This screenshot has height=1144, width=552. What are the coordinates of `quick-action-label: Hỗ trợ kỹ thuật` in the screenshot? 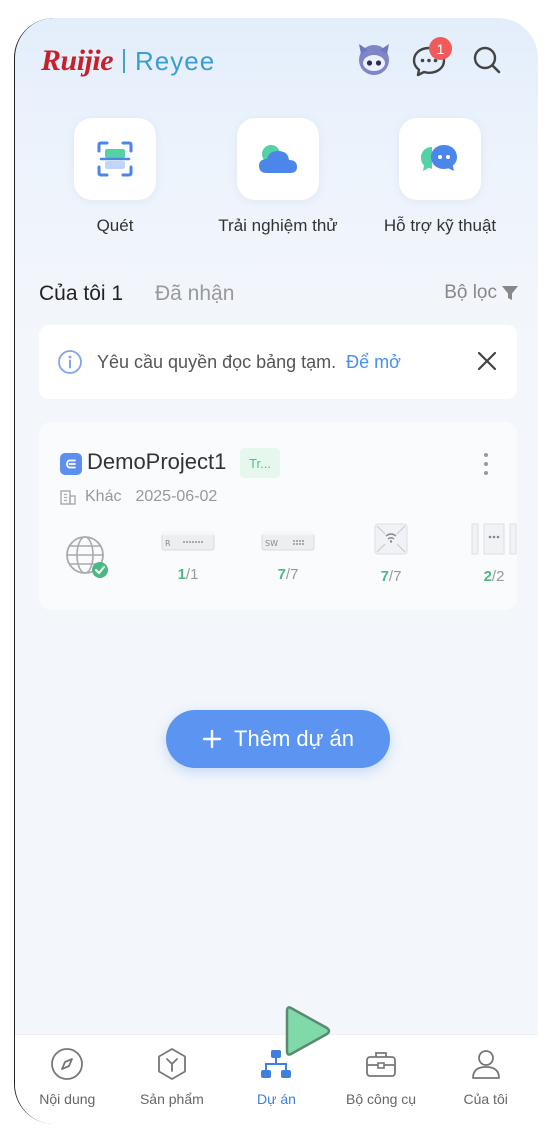 It's located at (440, 225).